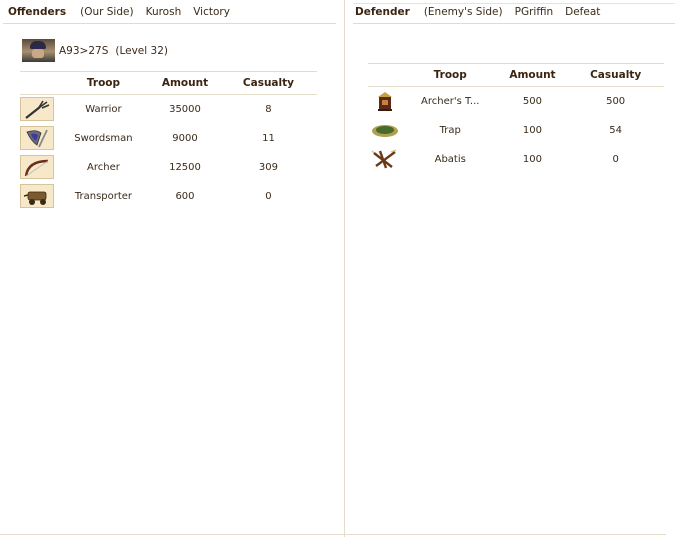  Describe the element at coordinates (532, 101) in the screenshot. I see `troop-amount: 500` at that location.